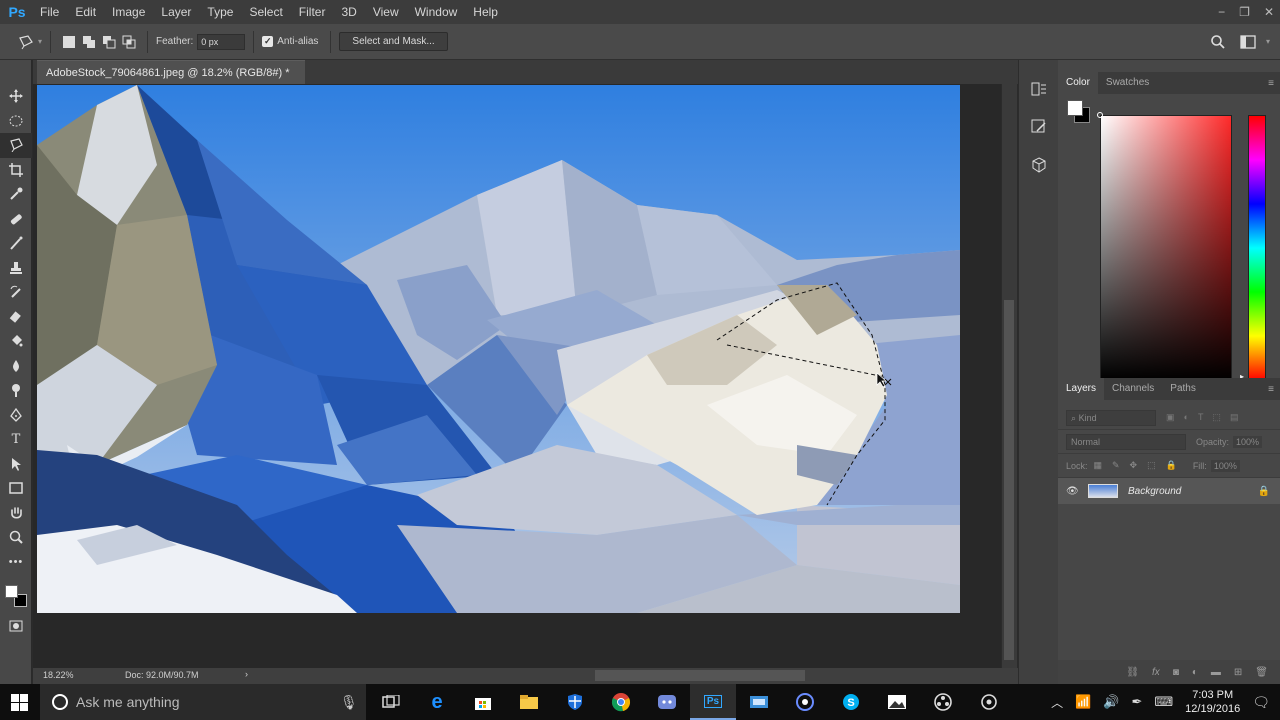  I want to click on color-picker-marker, so click(1100, 115).